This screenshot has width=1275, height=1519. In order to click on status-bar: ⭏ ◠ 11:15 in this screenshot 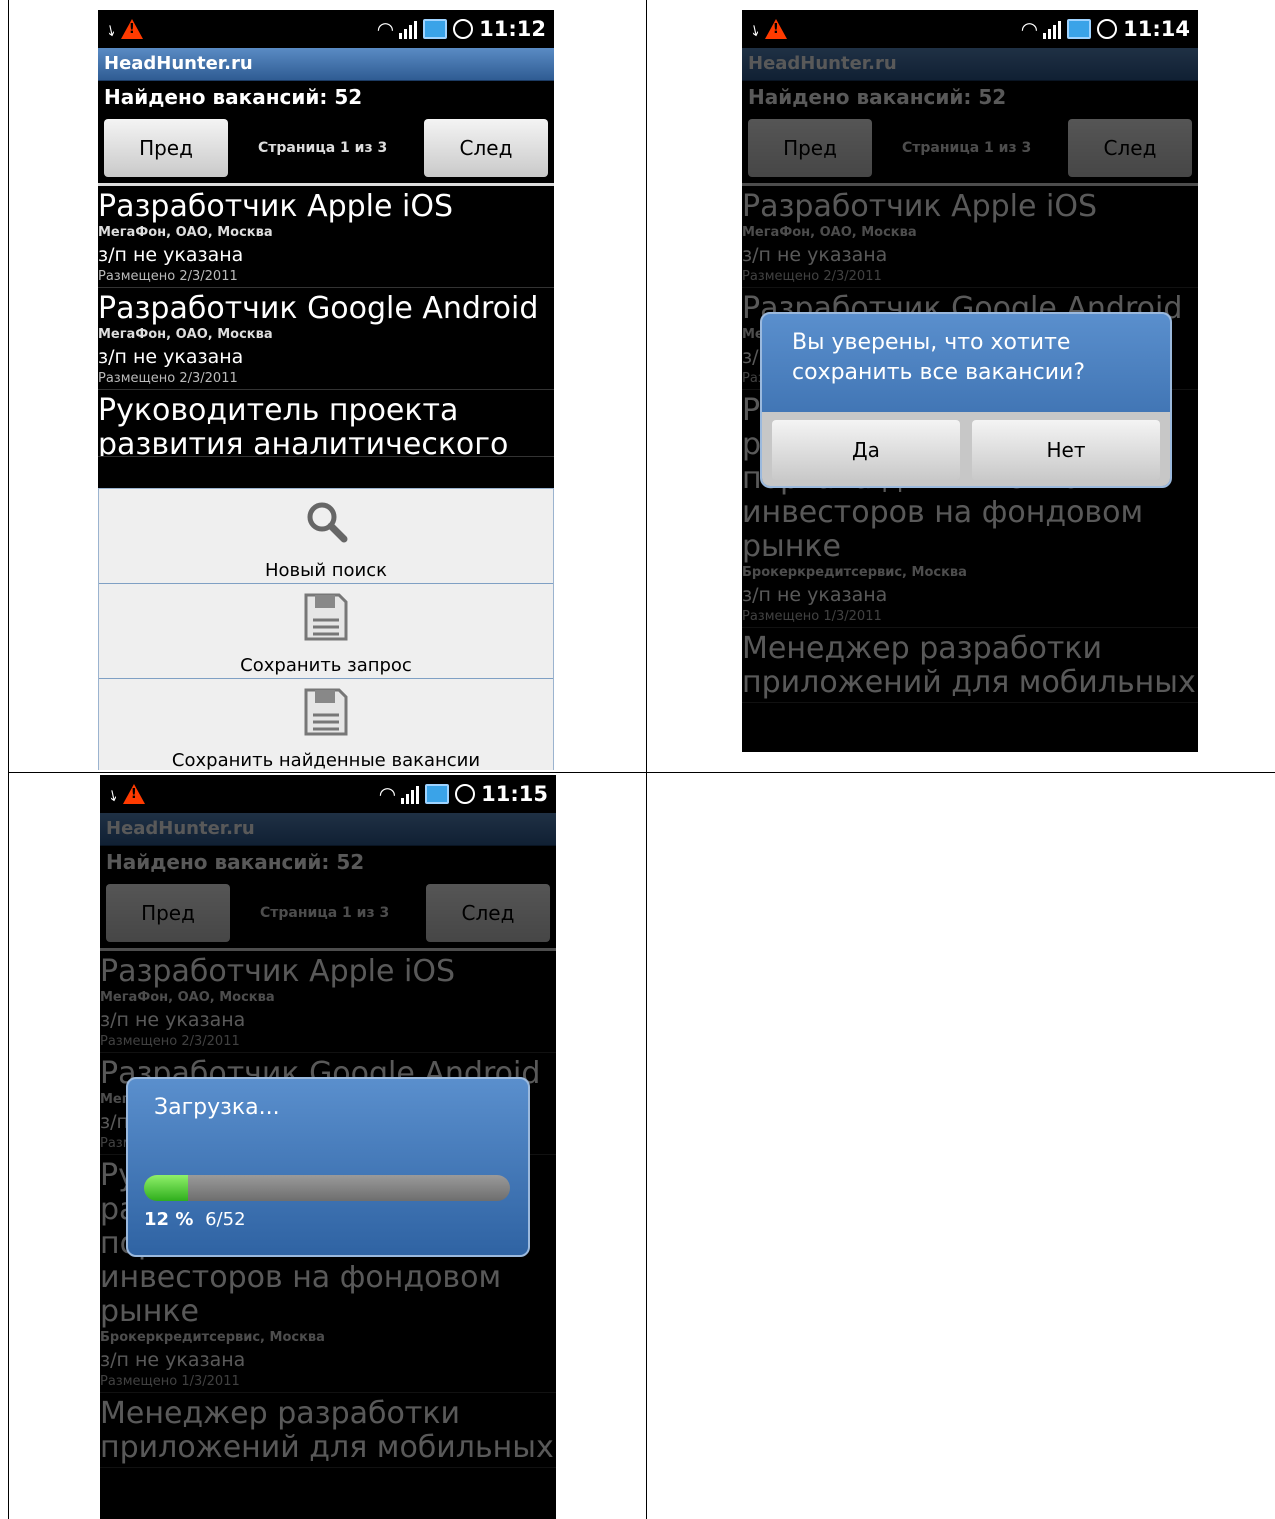, I will do `click(328, 794)`.